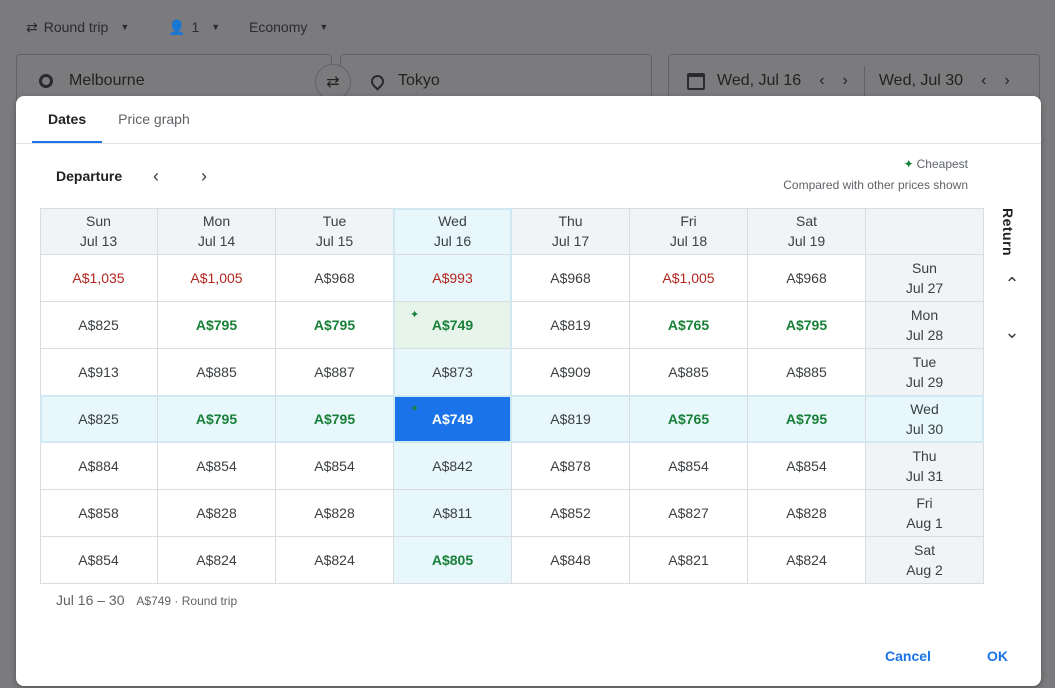  I want to click on price-cell: A$913, so click(99, 372).